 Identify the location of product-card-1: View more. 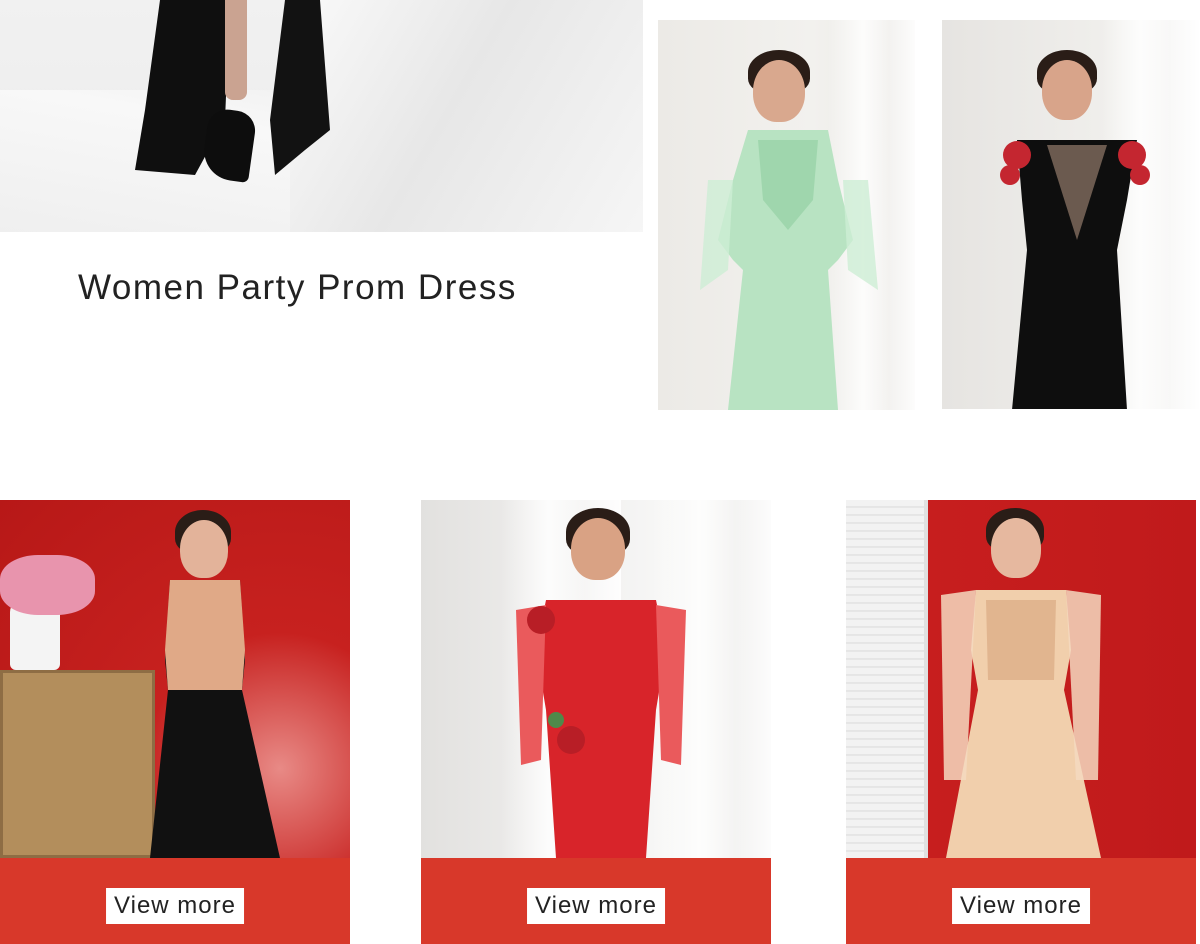
(175, 722).